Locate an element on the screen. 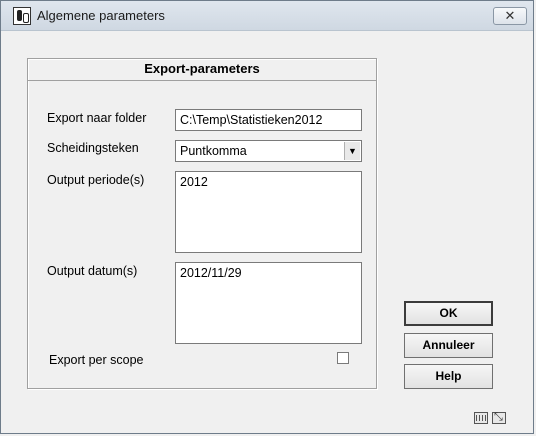 This screenshot has height=436, width=536. separator-label: Scheidingsteken is located at coordinates (93, 148).